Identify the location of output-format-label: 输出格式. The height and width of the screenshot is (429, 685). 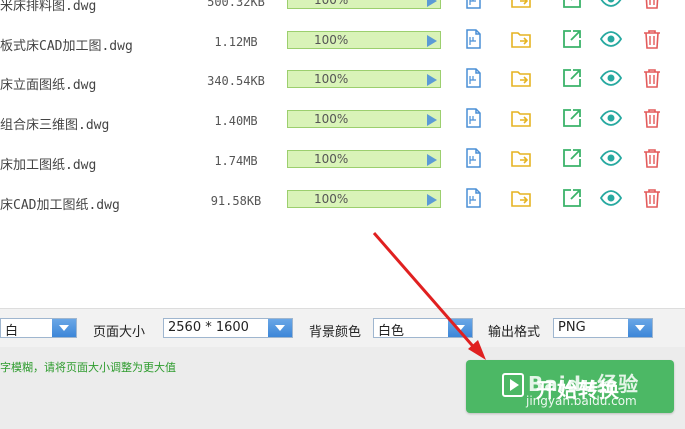
(514, 332).